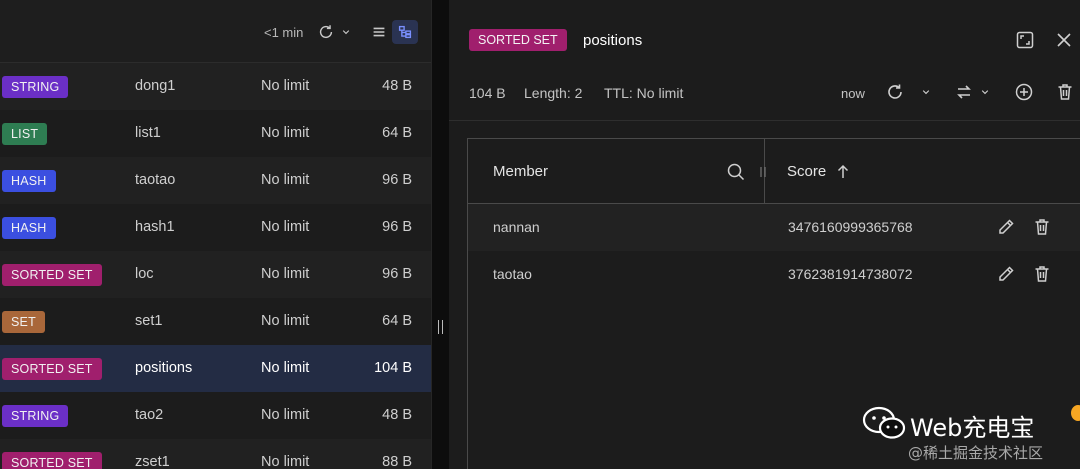 This screenshot has width=1080, height=469. What do you see at coordinates (148, 133) in the screenshot?
I see `key-name: list1` at bounding box center [148, 133].